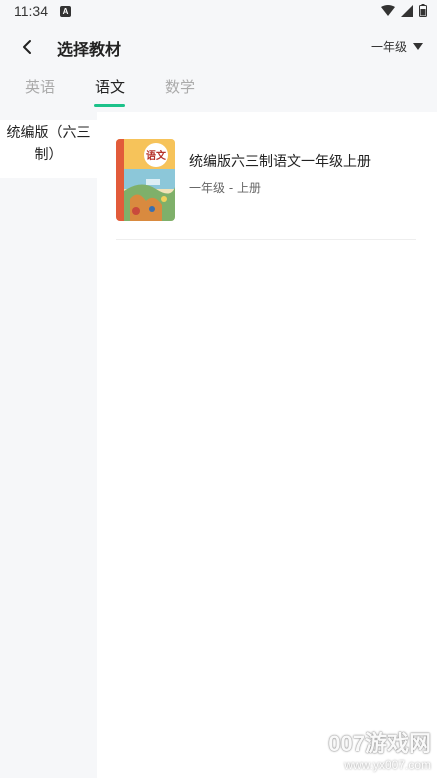 The height and width of the screenshot is (778, 437). What do you see at coordinates (89, 49) in the screenshot?
I see `page-title: 选择教材` at bounding box center [89, 49].